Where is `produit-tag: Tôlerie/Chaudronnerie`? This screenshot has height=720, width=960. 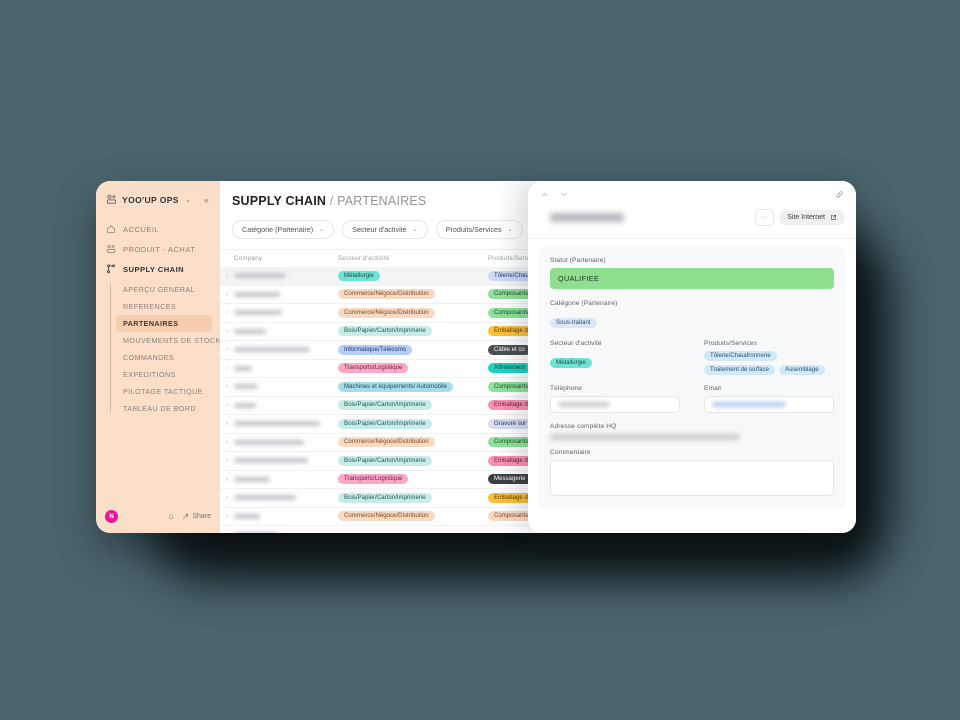
produit-tag: Tôlerie/Chaudronnerie is located at coordinates (740, 356).